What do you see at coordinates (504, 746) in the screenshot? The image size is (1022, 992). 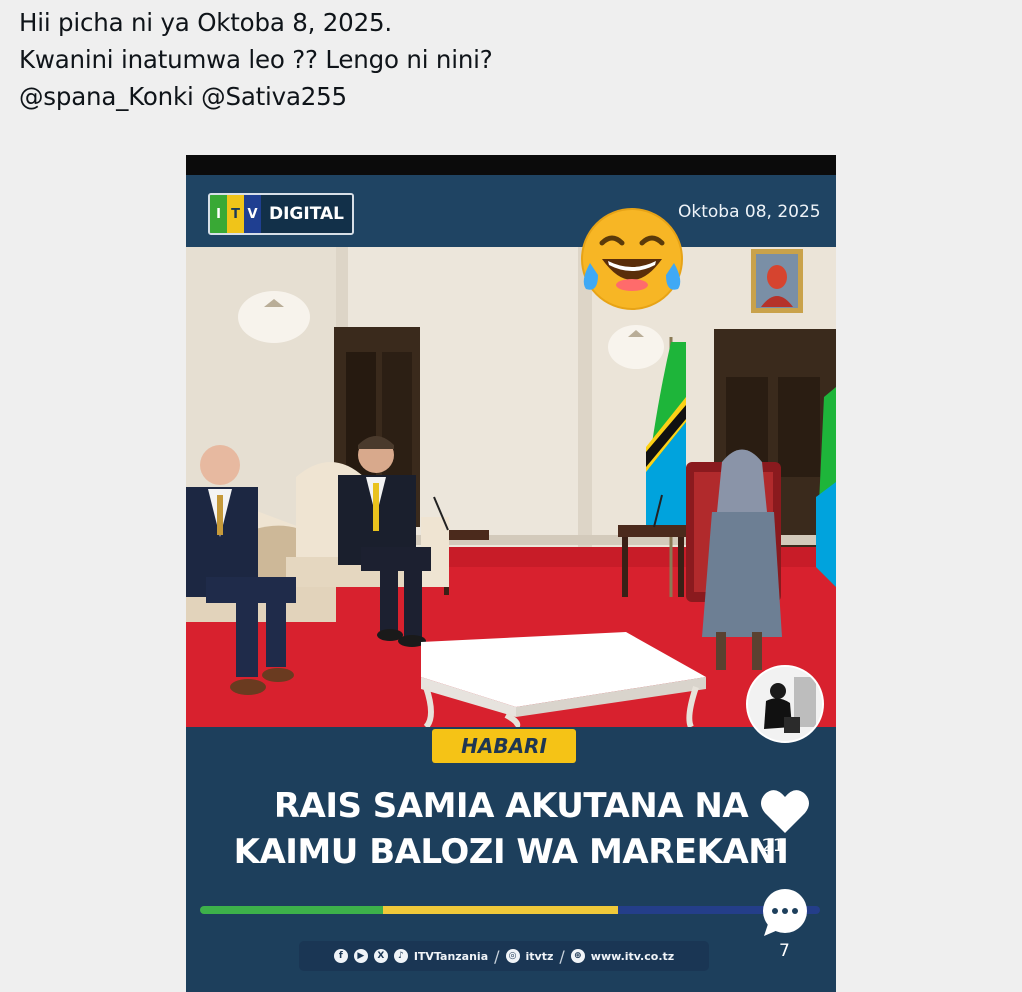 I see `habari-badge: HABARI` at bounding box center [504, 746].